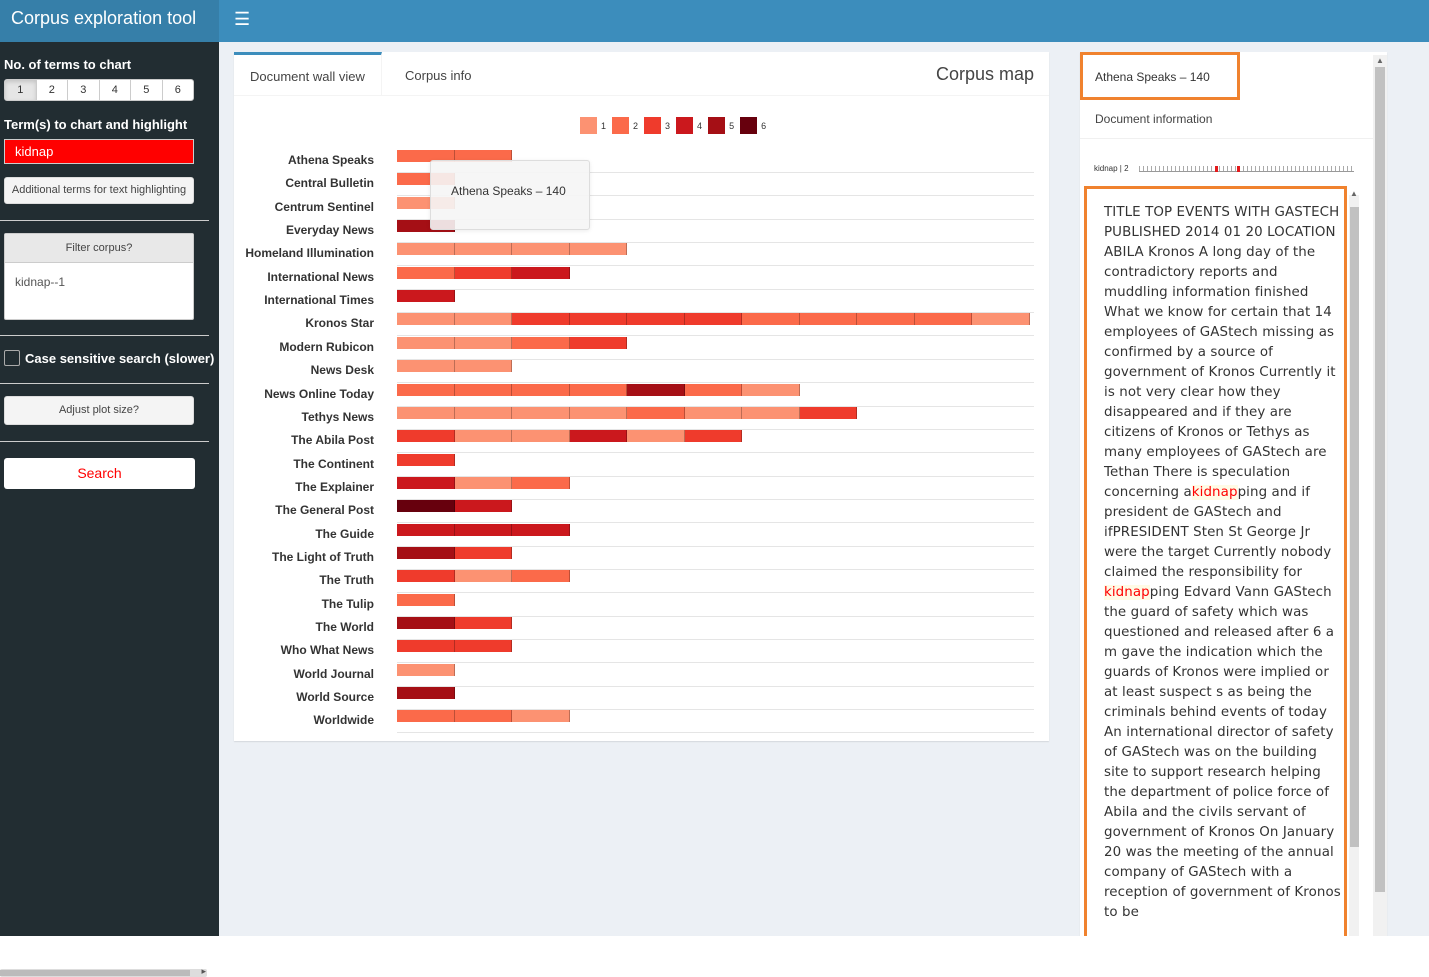 The image size is (1429, 977). I want to click on num-terms-option: 3, so click(84, 90).